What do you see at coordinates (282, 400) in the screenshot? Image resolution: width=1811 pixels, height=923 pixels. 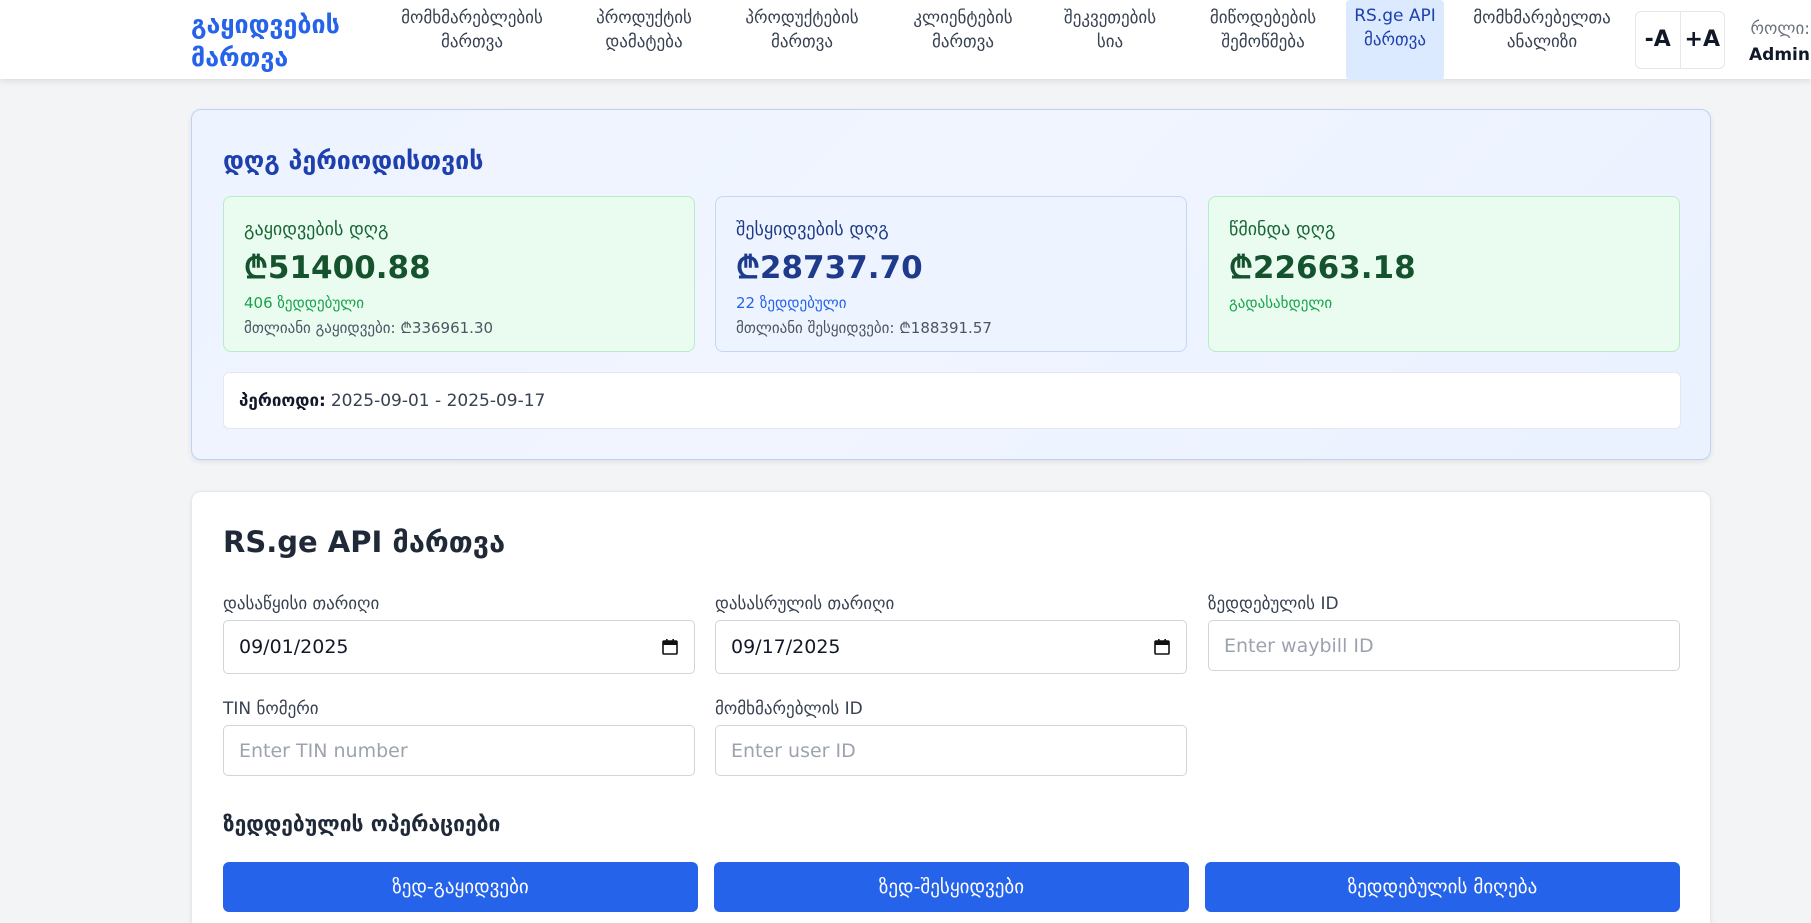 I see `period-label: პერიოდი:` at bounding box center [282, 400].